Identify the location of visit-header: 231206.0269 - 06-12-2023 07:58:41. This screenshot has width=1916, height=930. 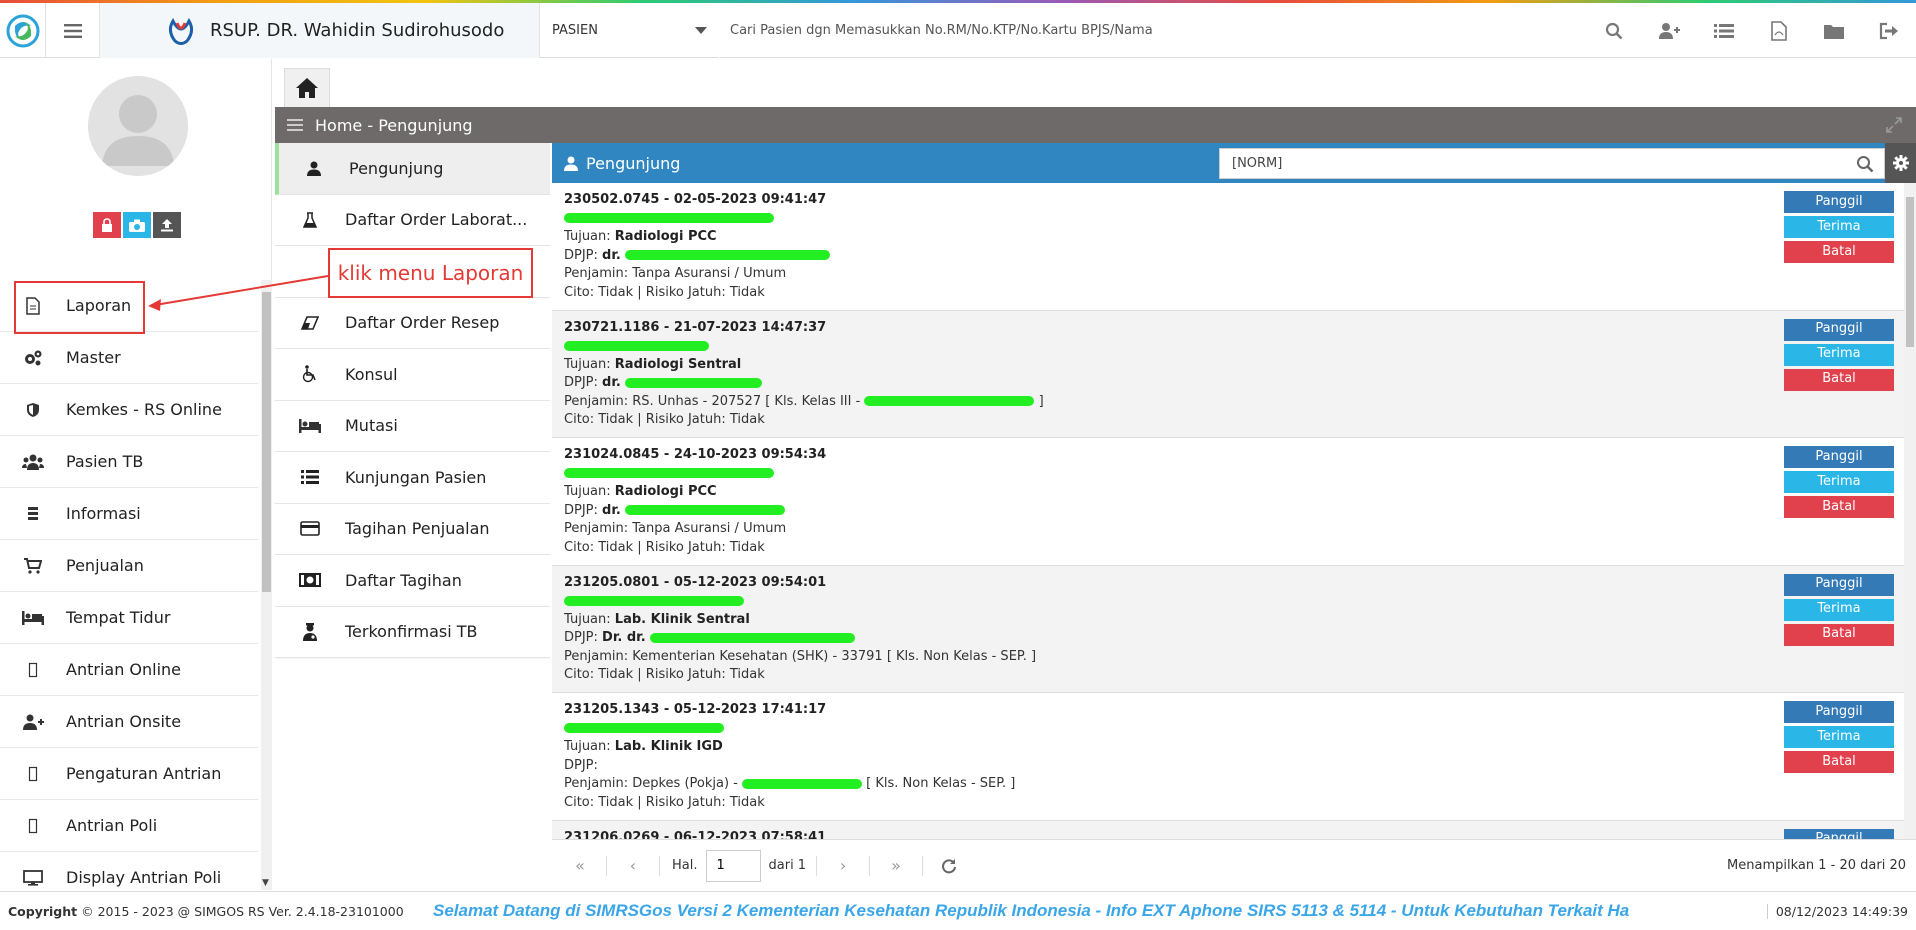
(695, 834).